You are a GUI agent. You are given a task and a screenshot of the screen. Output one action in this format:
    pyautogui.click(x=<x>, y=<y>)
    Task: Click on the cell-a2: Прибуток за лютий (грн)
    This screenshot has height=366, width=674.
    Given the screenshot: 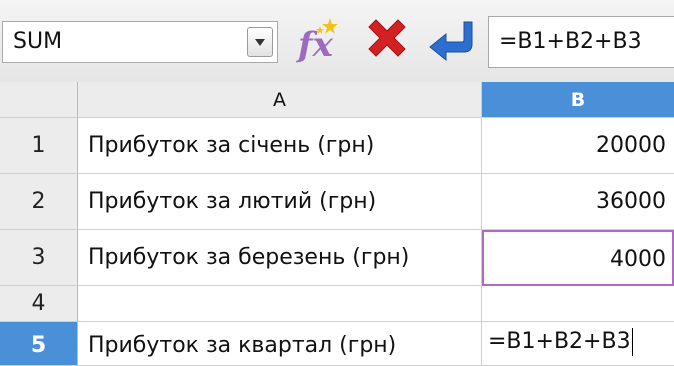 What is the action you would take?
    pyautogui.click(x=280, y=202)
    